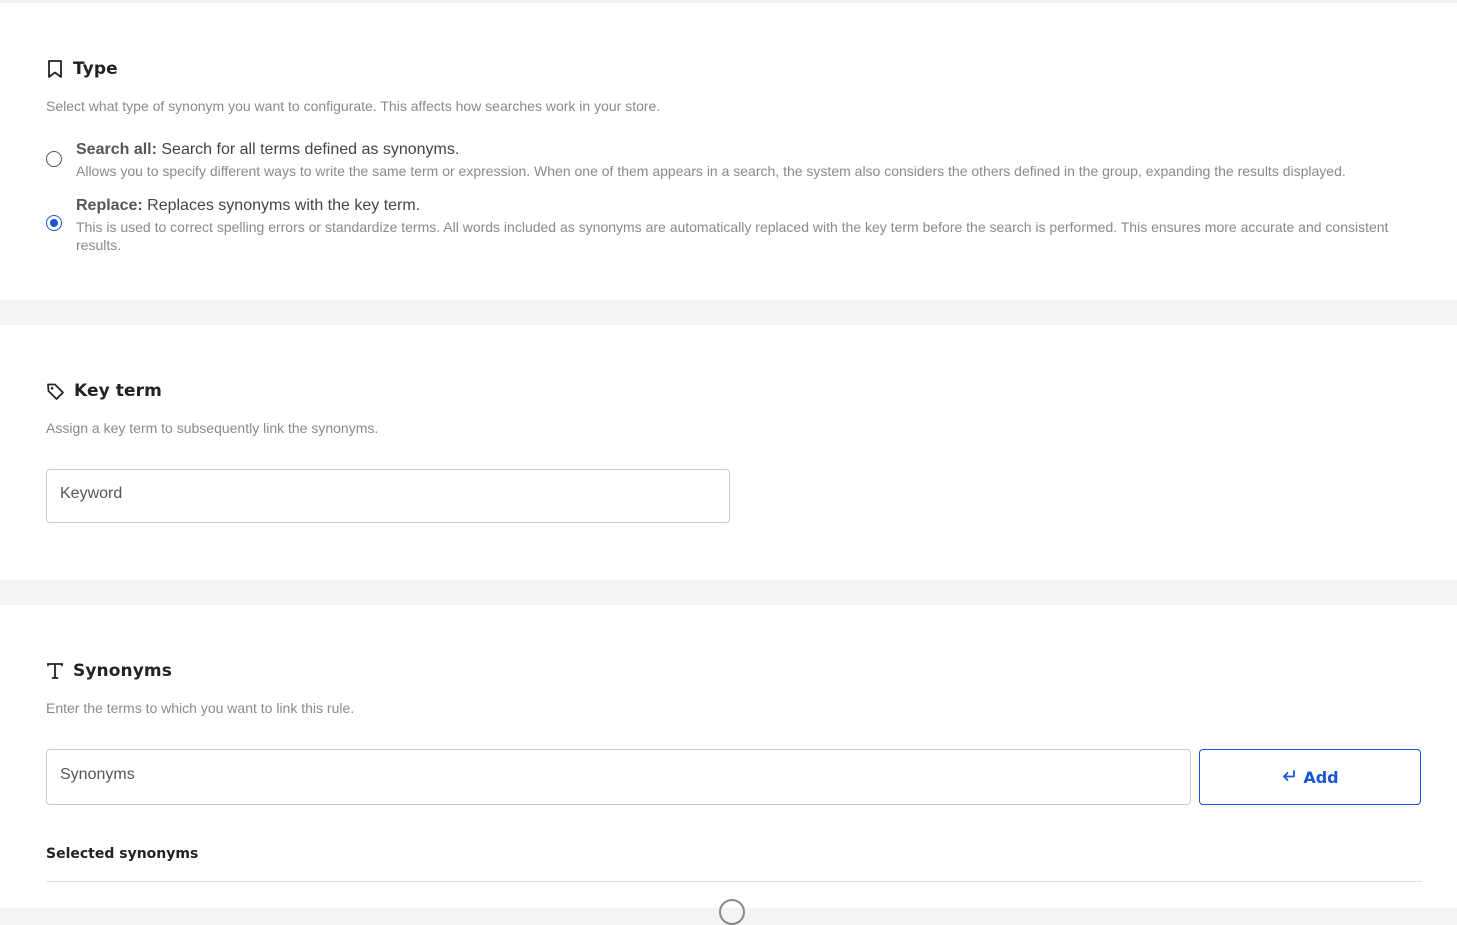 The height and width of the screenshot is (925, 1457). I want to click on radio-search-all, so click(54, 159).